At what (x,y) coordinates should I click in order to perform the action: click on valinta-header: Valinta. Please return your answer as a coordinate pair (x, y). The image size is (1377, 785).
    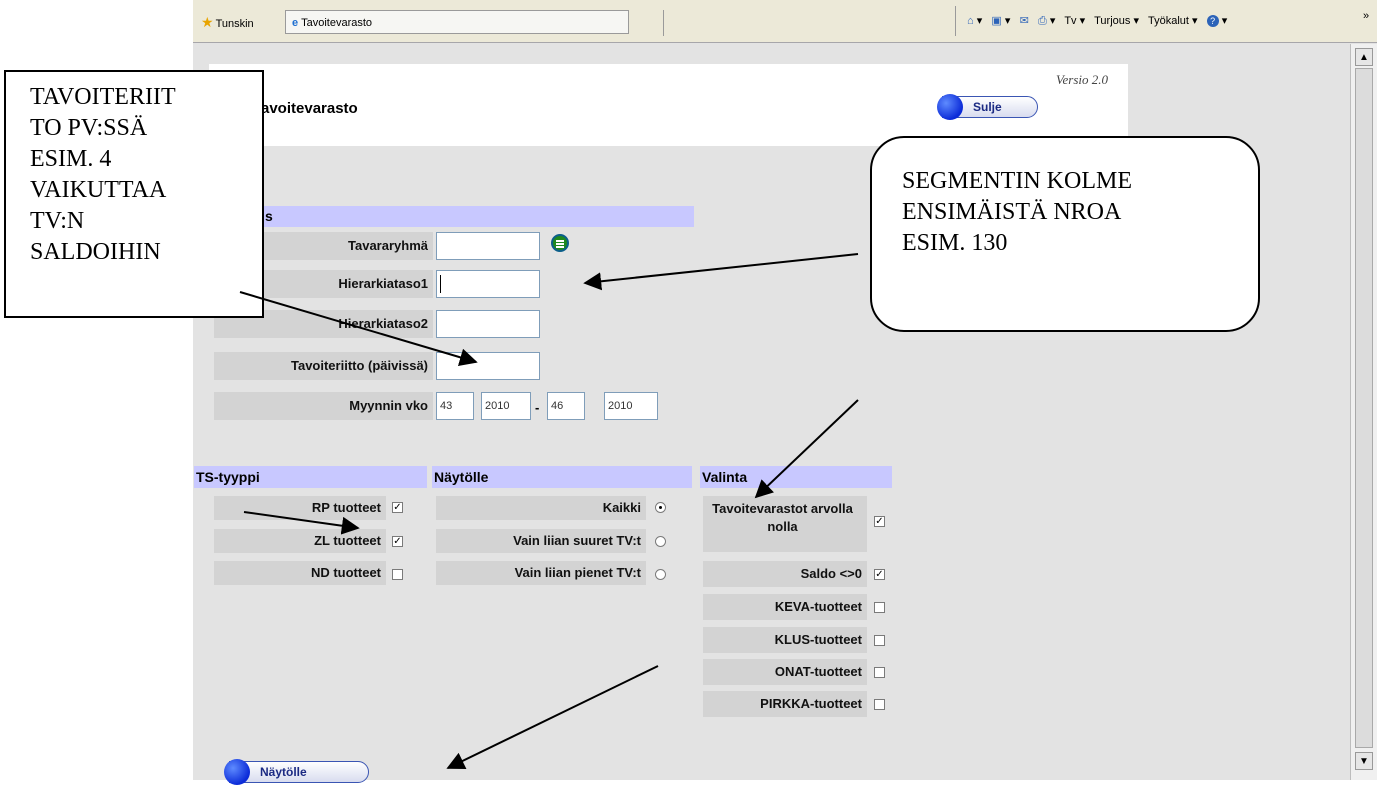
    Looking at the image, I should click on (796, 477).